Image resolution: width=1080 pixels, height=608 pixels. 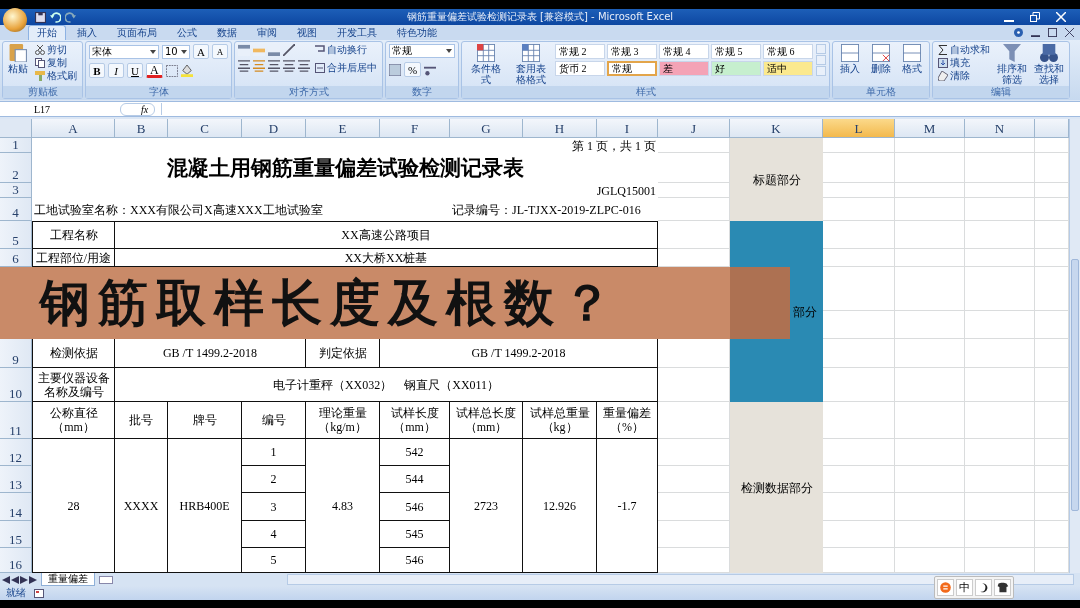 I want to click on font-name-field: 宋体, so click(x=124, y=51).